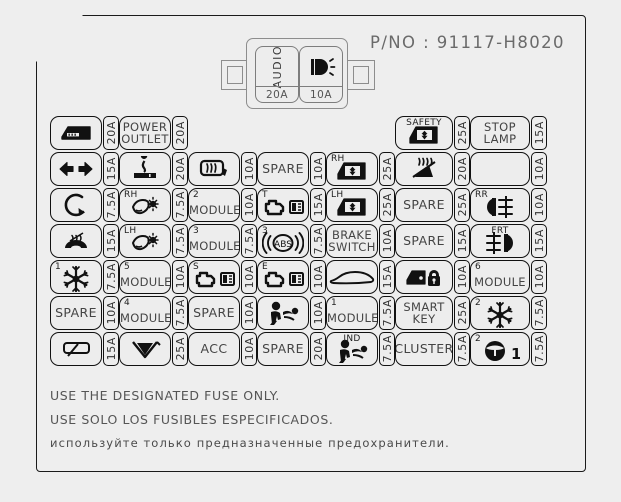  What do you see at coordinates (180, 241) in the screenshot?
I see `fuse-amp-c2-r4: 7.5A` at bounding box center [180, 241].